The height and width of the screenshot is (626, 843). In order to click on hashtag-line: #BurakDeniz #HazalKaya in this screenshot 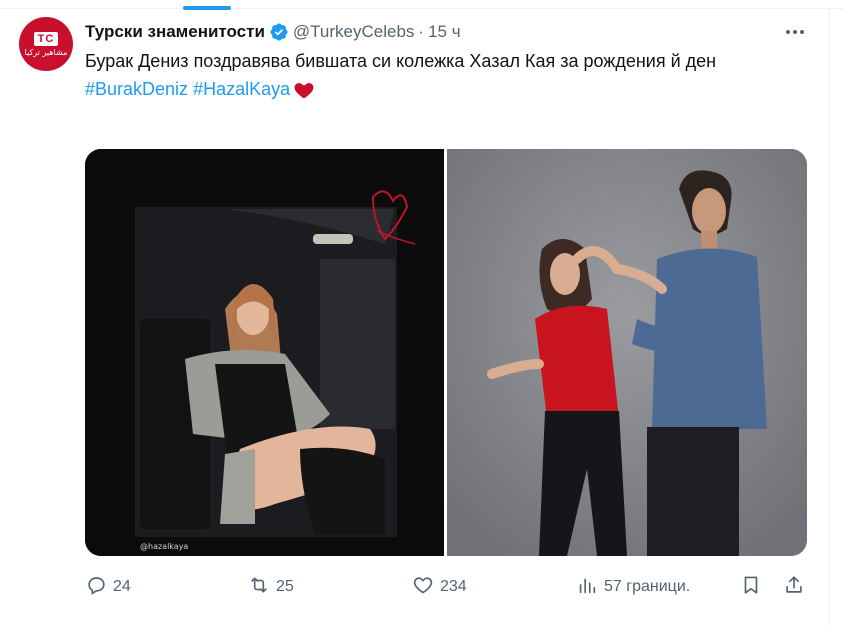, I will do `click(200, 89)`.